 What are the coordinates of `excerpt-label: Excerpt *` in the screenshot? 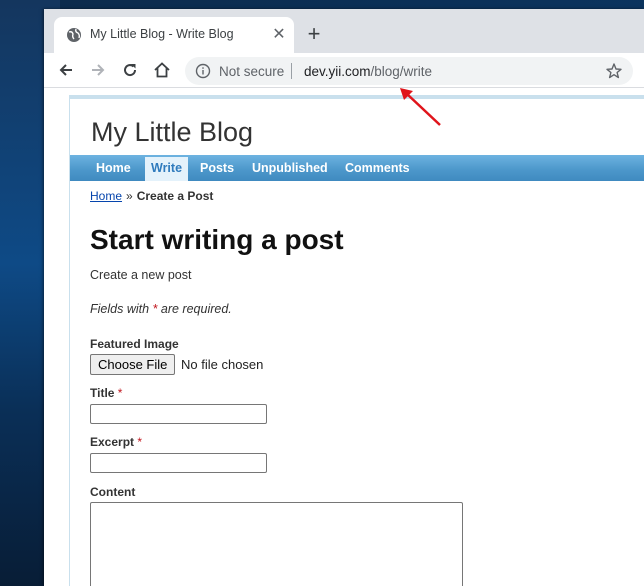 It's located at (116, 442).